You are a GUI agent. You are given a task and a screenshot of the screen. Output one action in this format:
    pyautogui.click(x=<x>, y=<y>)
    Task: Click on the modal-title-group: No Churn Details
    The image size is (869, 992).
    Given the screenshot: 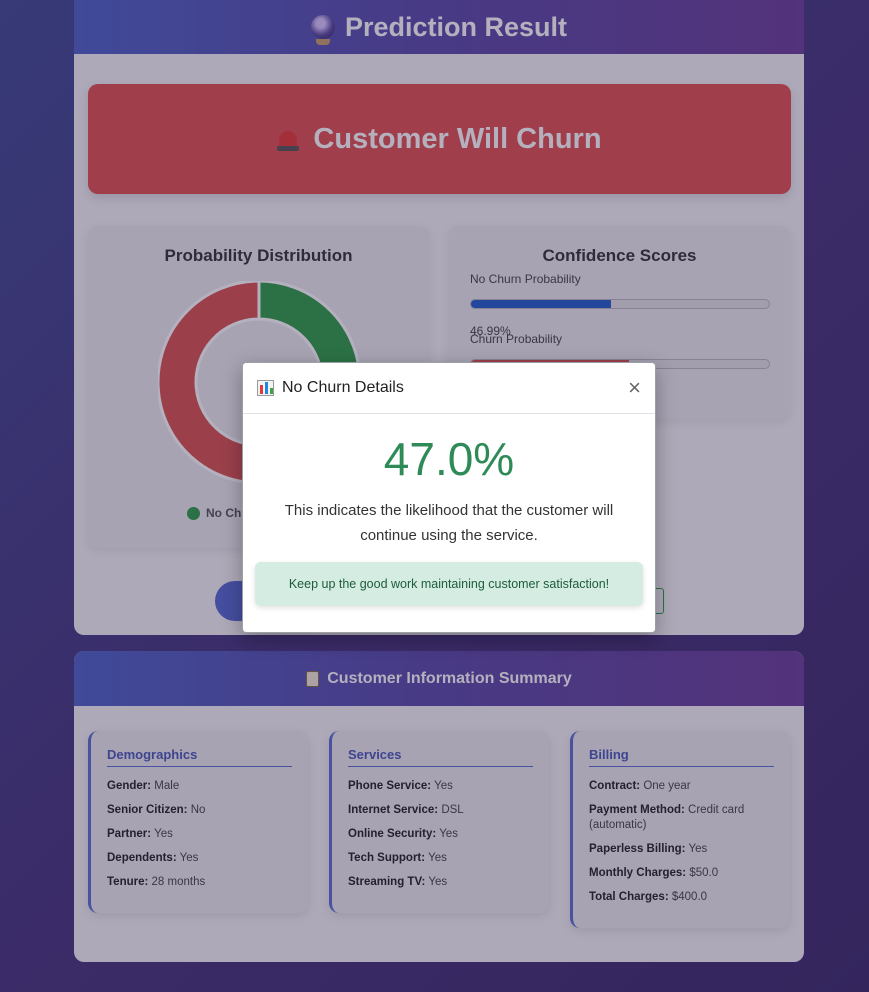 What is the action you would take?
    pyautogui.click(x=330, y=388)
    